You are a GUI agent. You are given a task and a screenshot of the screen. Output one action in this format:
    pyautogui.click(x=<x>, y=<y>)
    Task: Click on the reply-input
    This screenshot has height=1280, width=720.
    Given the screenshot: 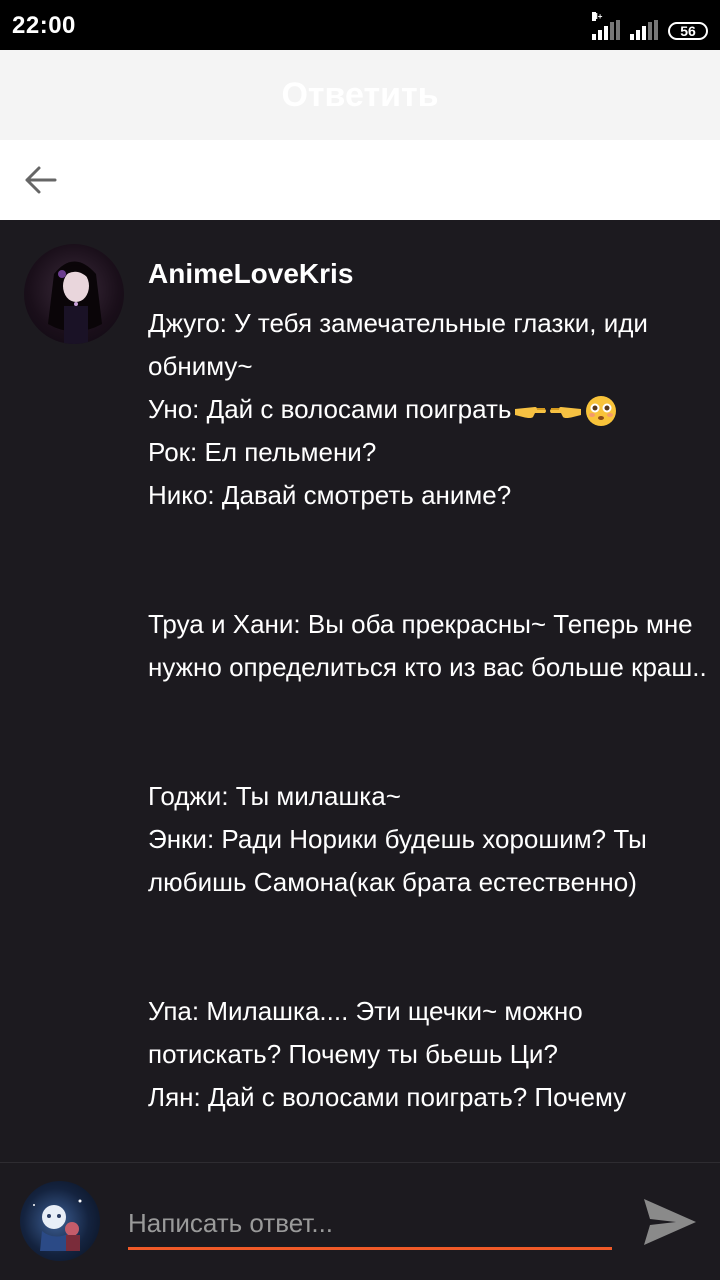 What is the action you would take?
    pyautogui.click(x=370, y=1224)
    